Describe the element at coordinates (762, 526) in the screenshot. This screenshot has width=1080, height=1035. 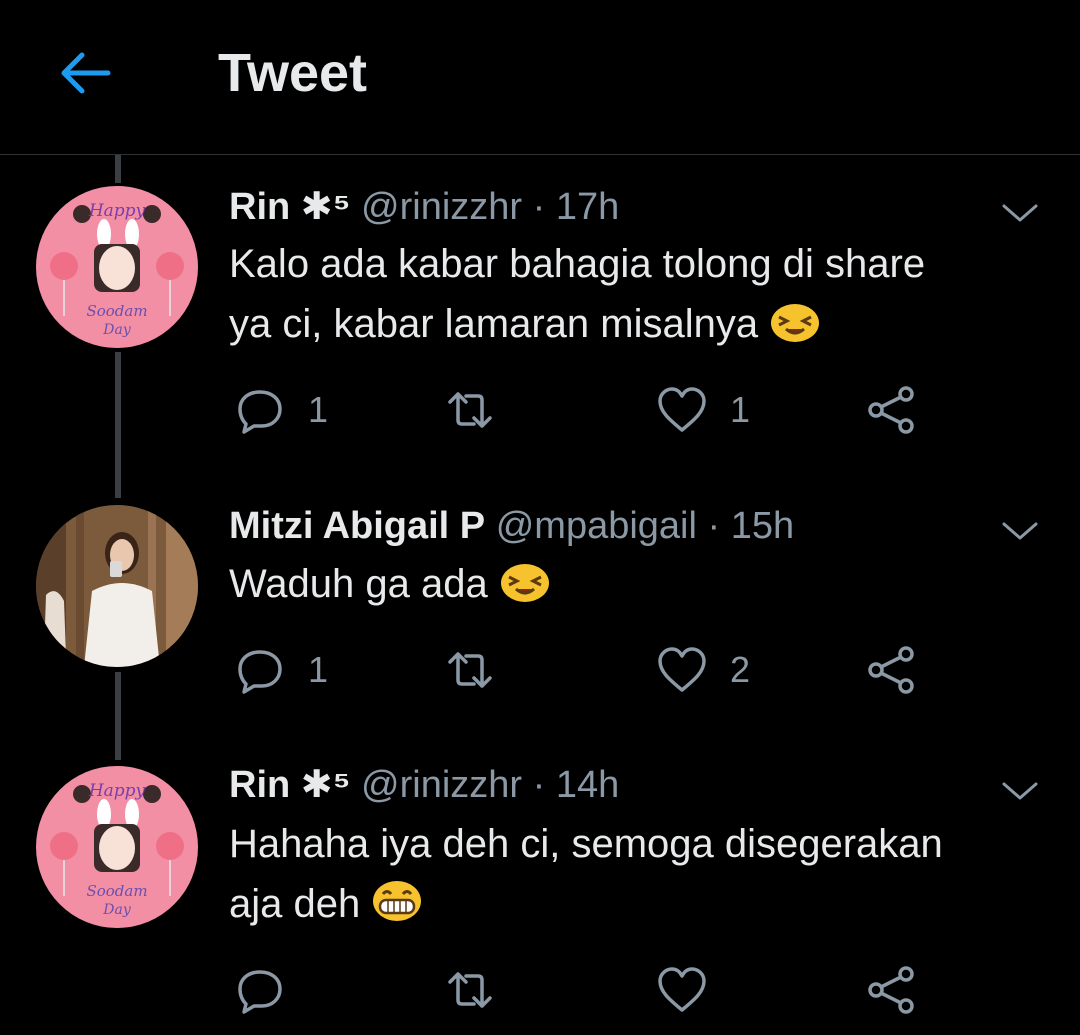
I see `timestamp: 15h` at that location.